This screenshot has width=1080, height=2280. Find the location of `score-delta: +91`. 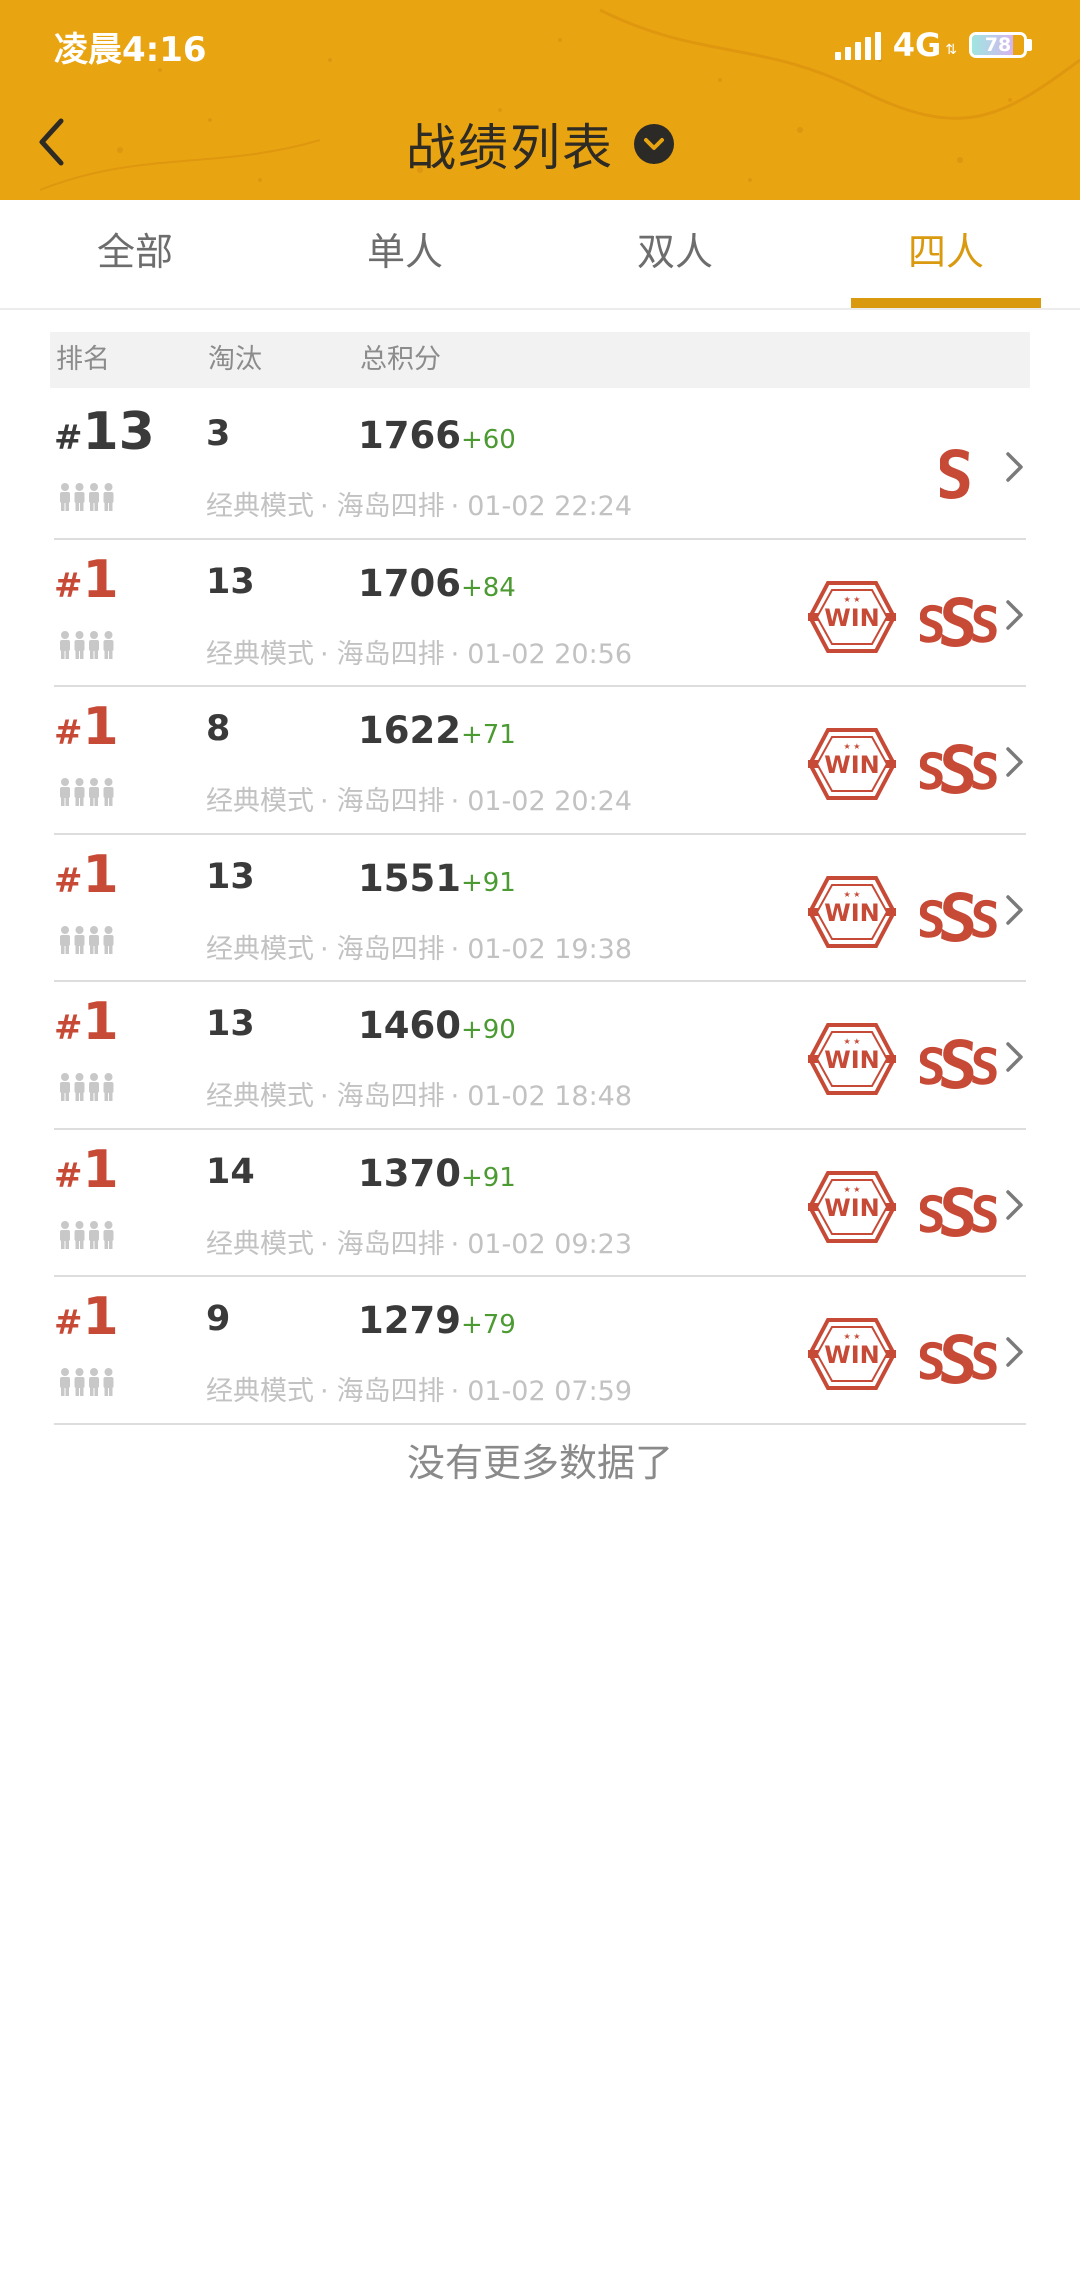

score-delta: +91 is located at coordinates (488, 882).